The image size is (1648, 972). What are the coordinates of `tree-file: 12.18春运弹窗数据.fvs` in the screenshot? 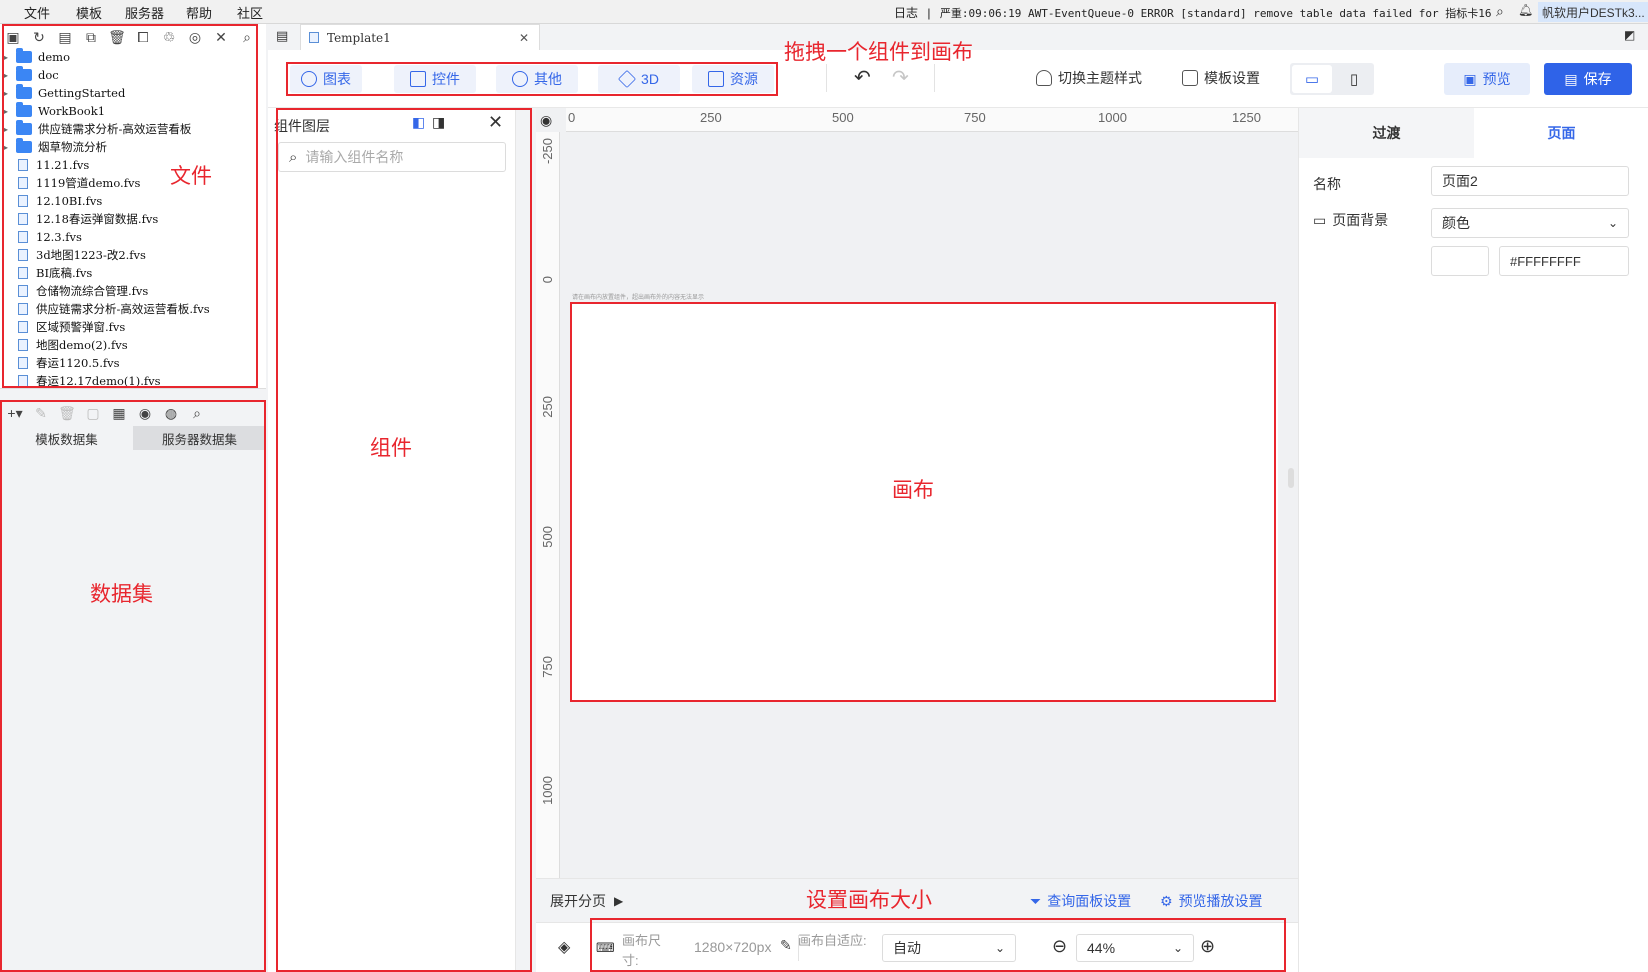 It's located at (128, 219).